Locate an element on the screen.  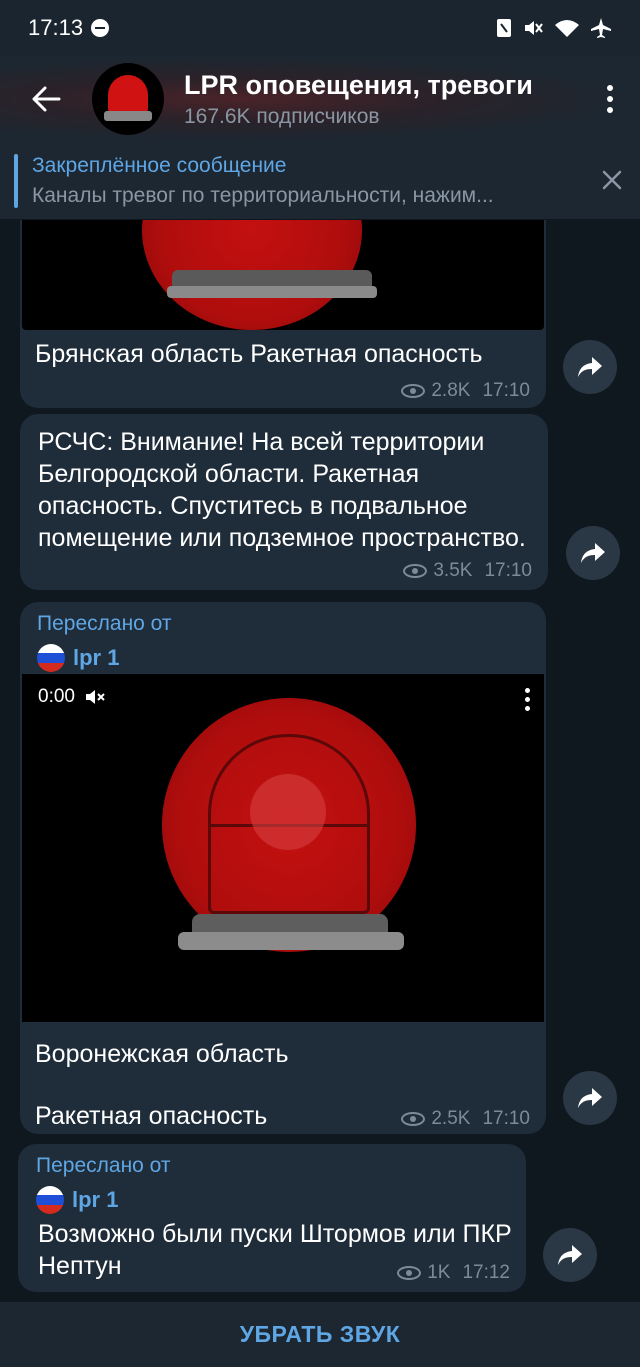
dnd-icon is located at coordinates (100, 28).